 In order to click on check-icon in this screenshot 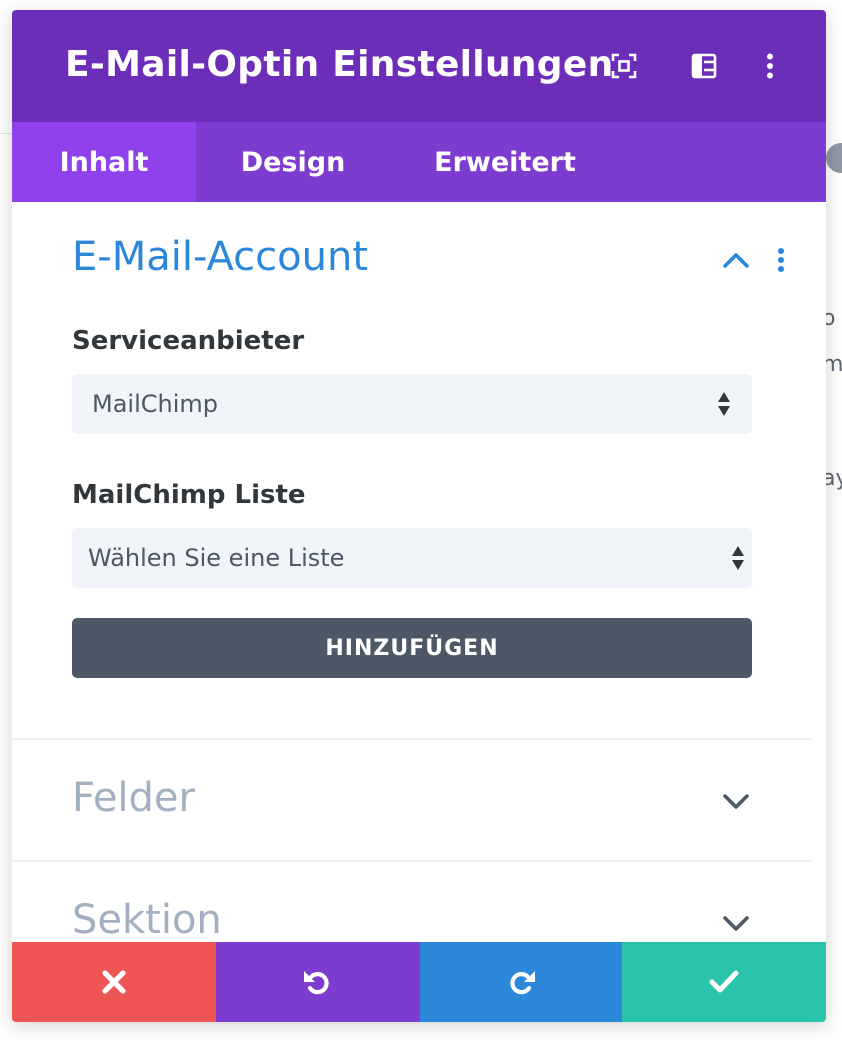, I will do `click(724, 981)`.